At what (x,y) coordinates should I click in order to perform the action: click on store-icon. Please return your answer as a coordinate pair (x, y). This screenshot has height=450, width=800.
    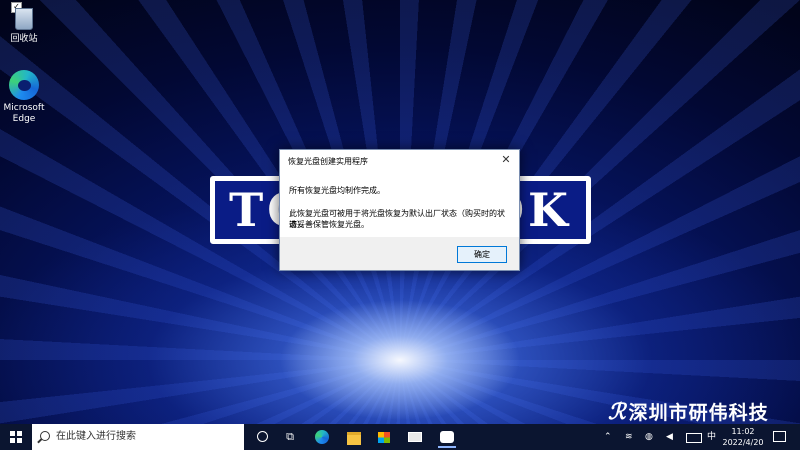
    Looking at the image, I should click on (384, 438).